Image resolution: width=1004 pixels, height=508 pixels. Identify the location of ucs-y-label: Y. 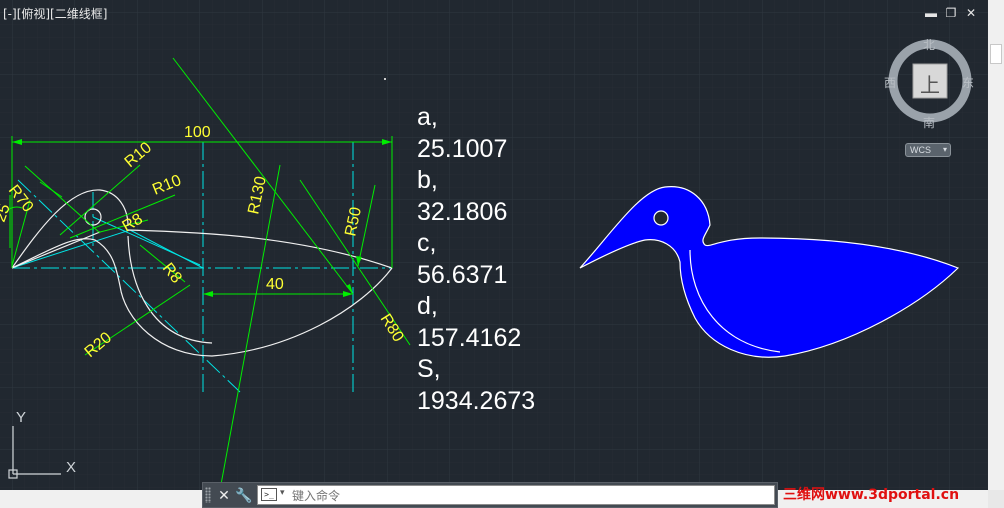
(21, 417).